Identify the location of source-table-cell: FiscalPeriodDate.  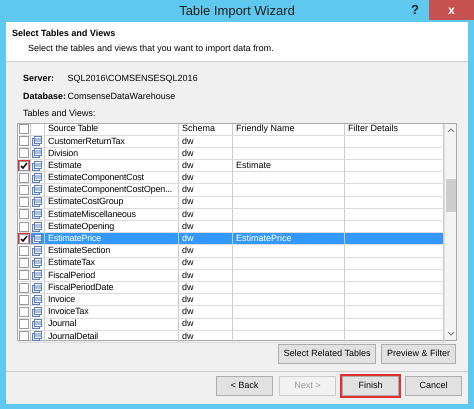
(81, 288).